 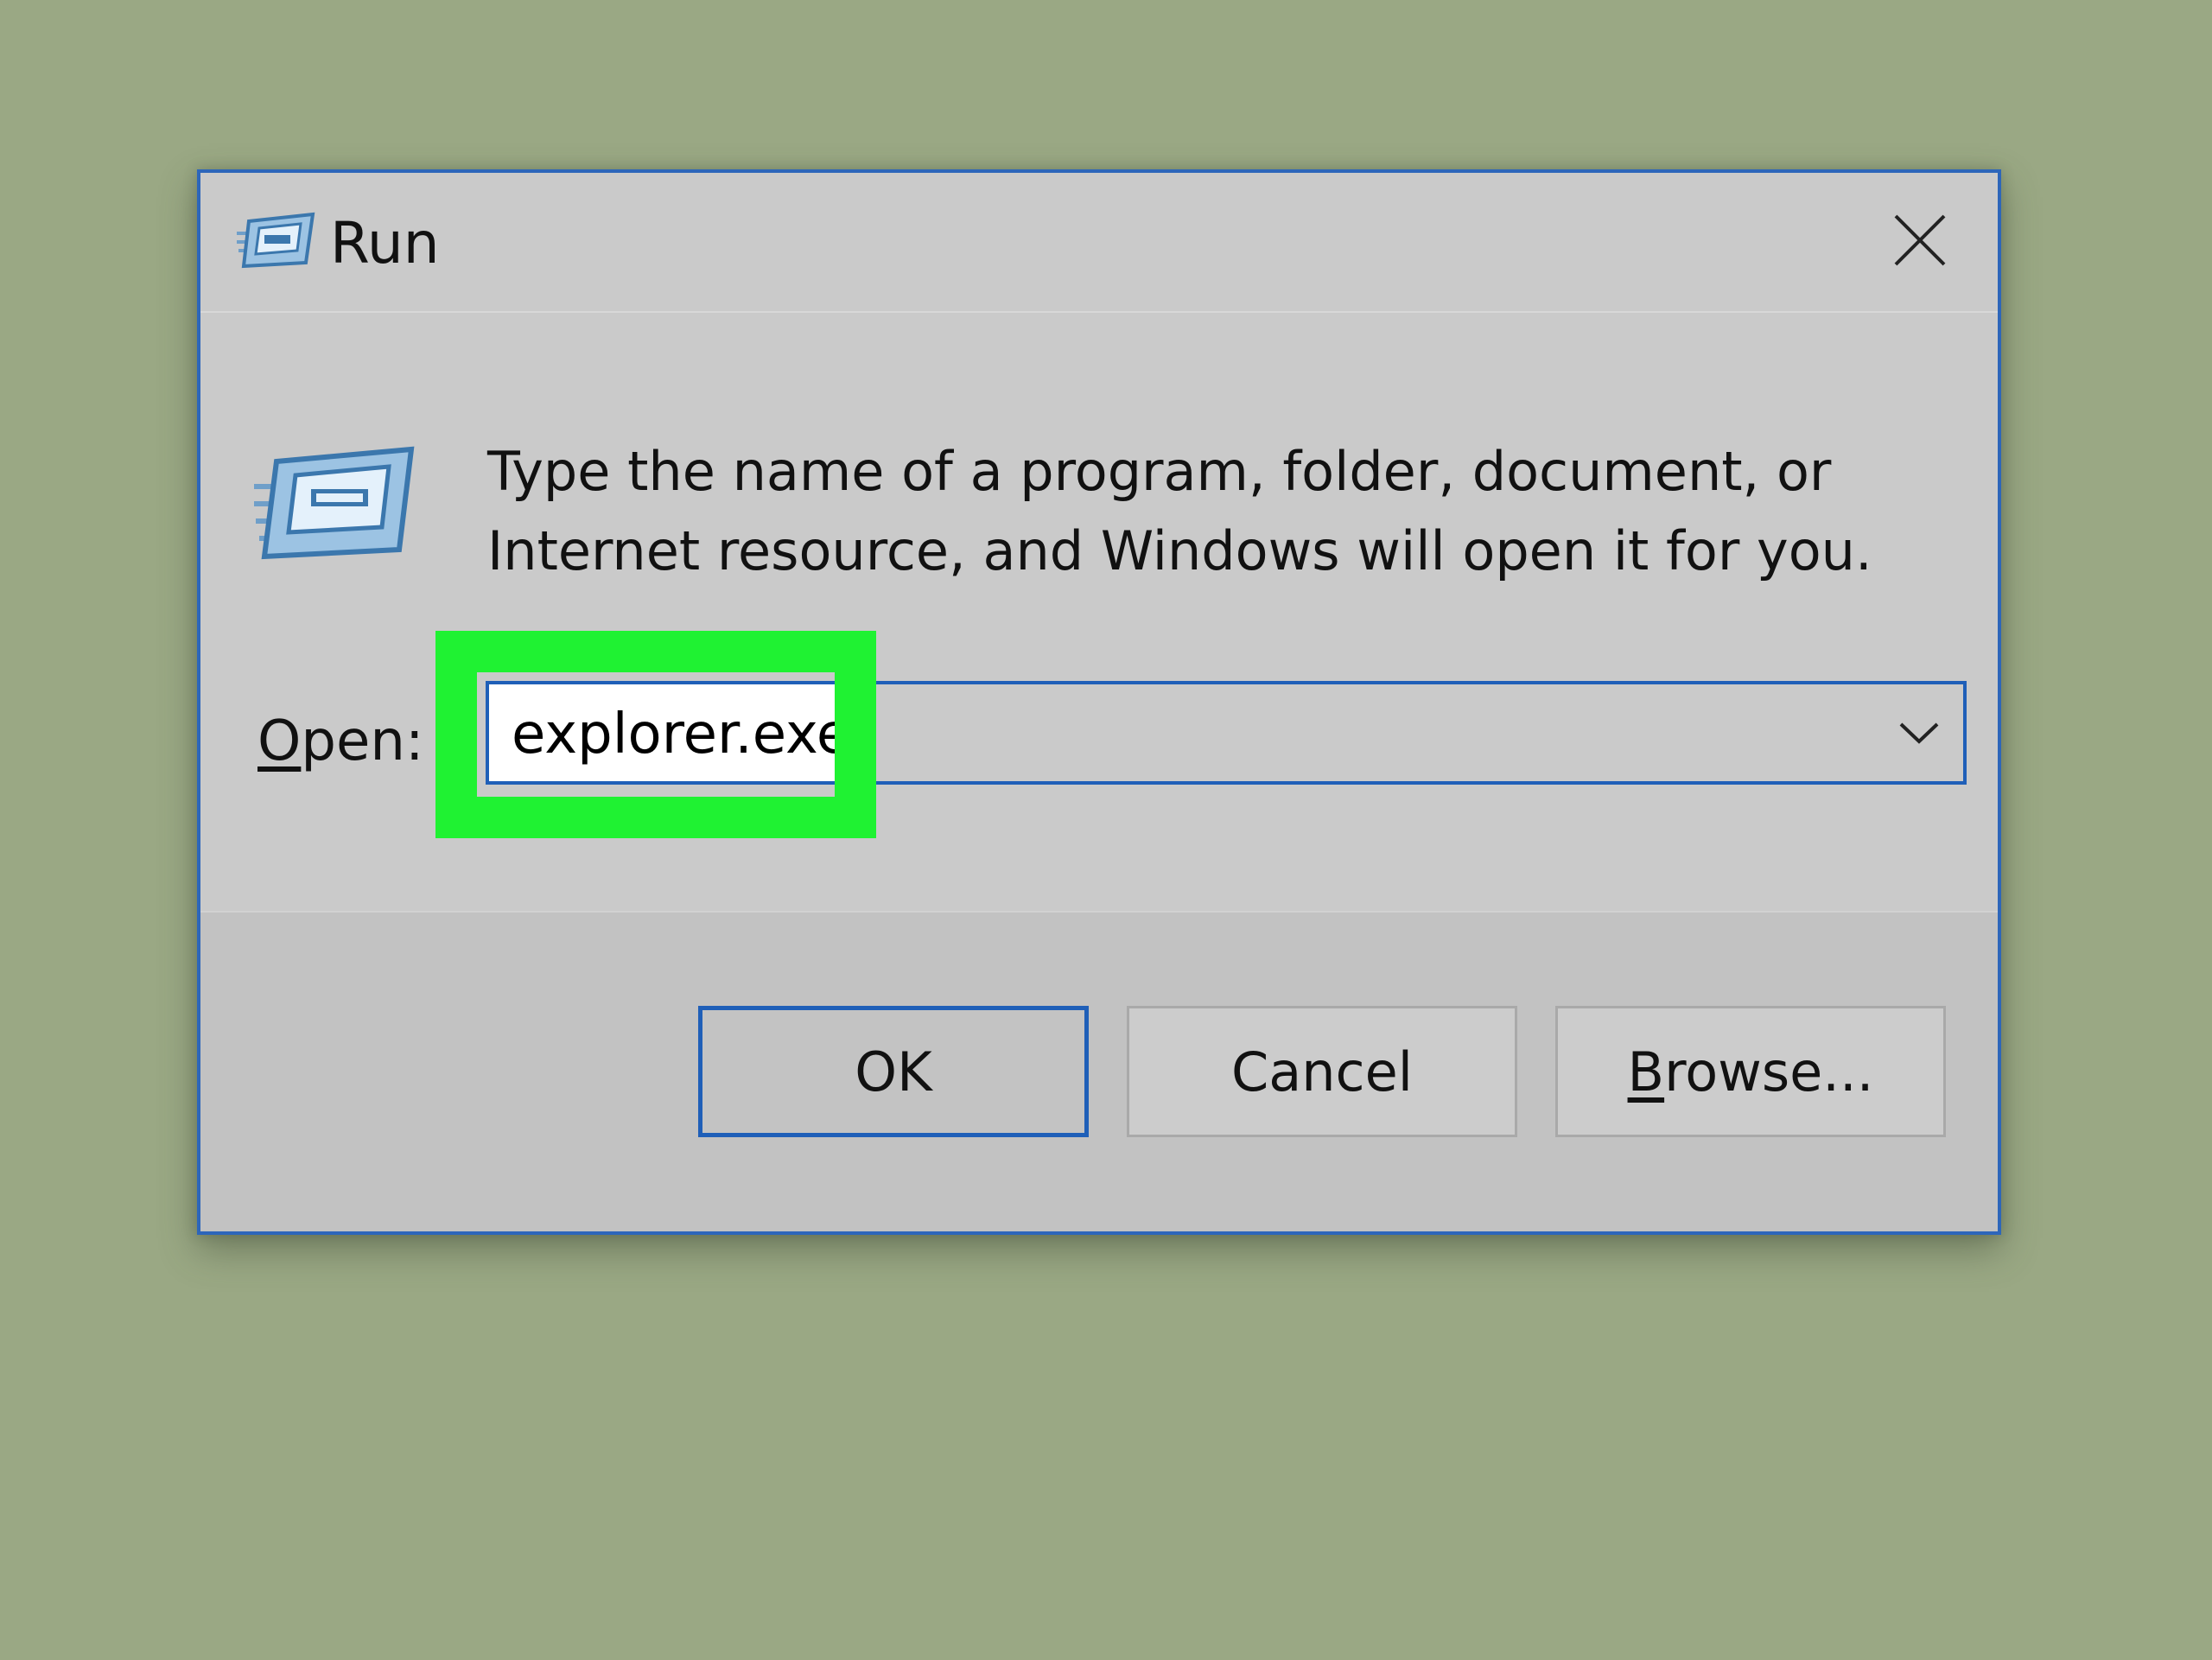 I want to click on open-label: Open:, so click(x=340, y=741).